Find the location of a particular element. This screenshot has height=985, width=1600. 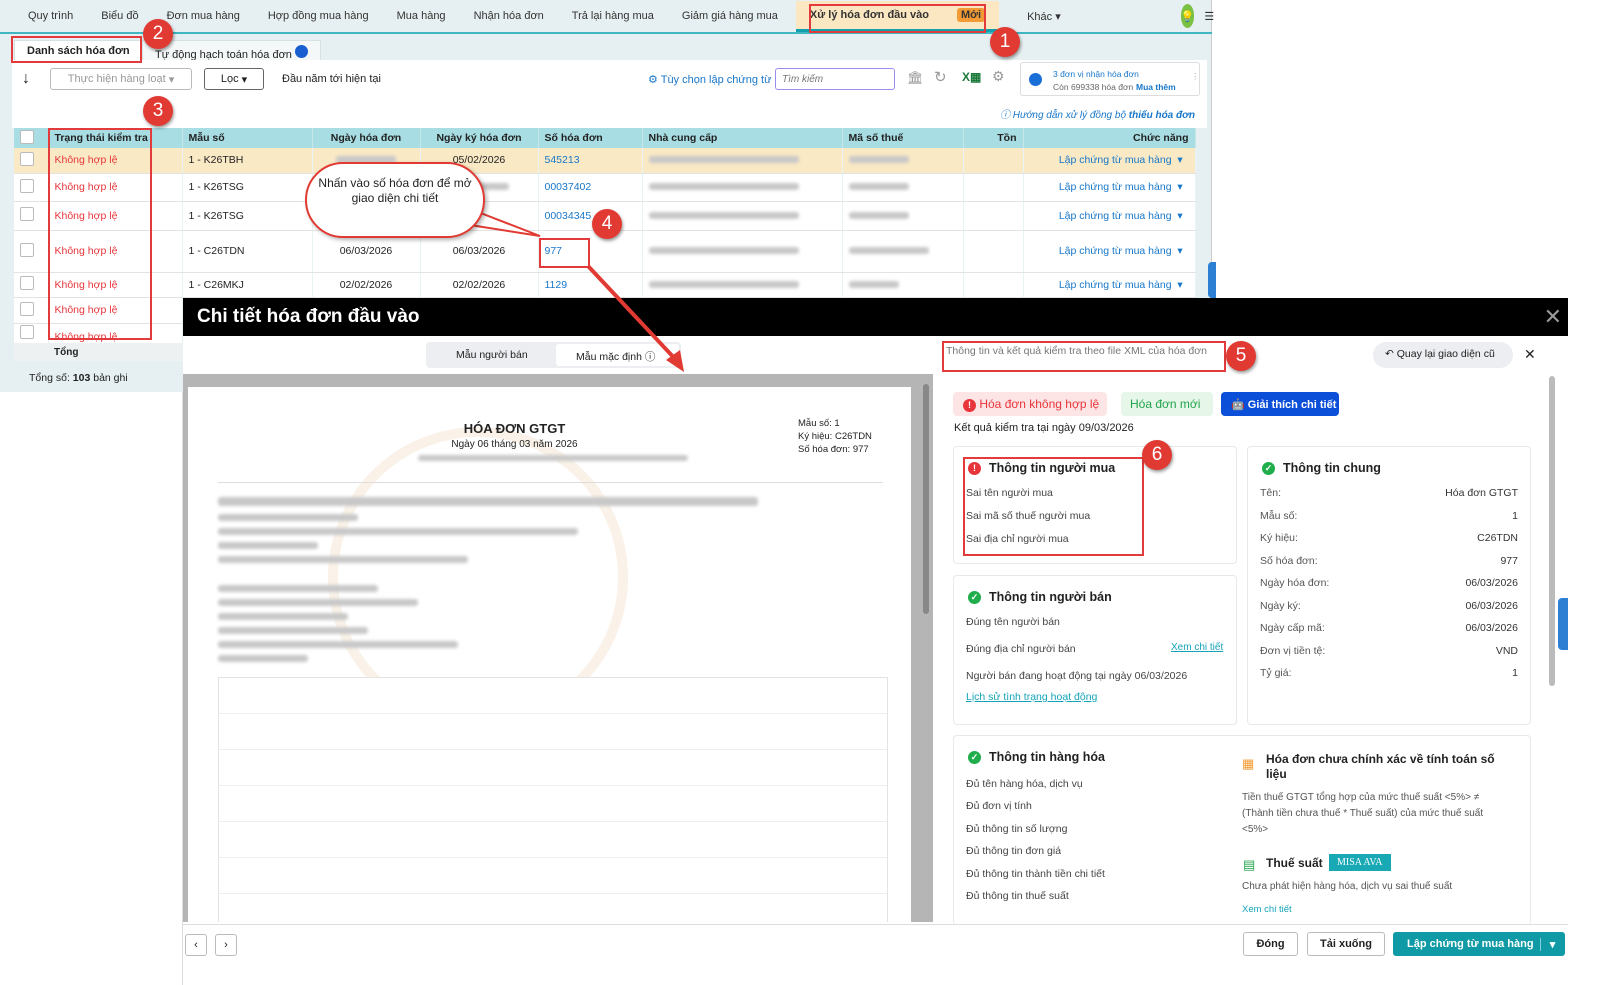

annotation-arrow is located at coordinates (576, 291).